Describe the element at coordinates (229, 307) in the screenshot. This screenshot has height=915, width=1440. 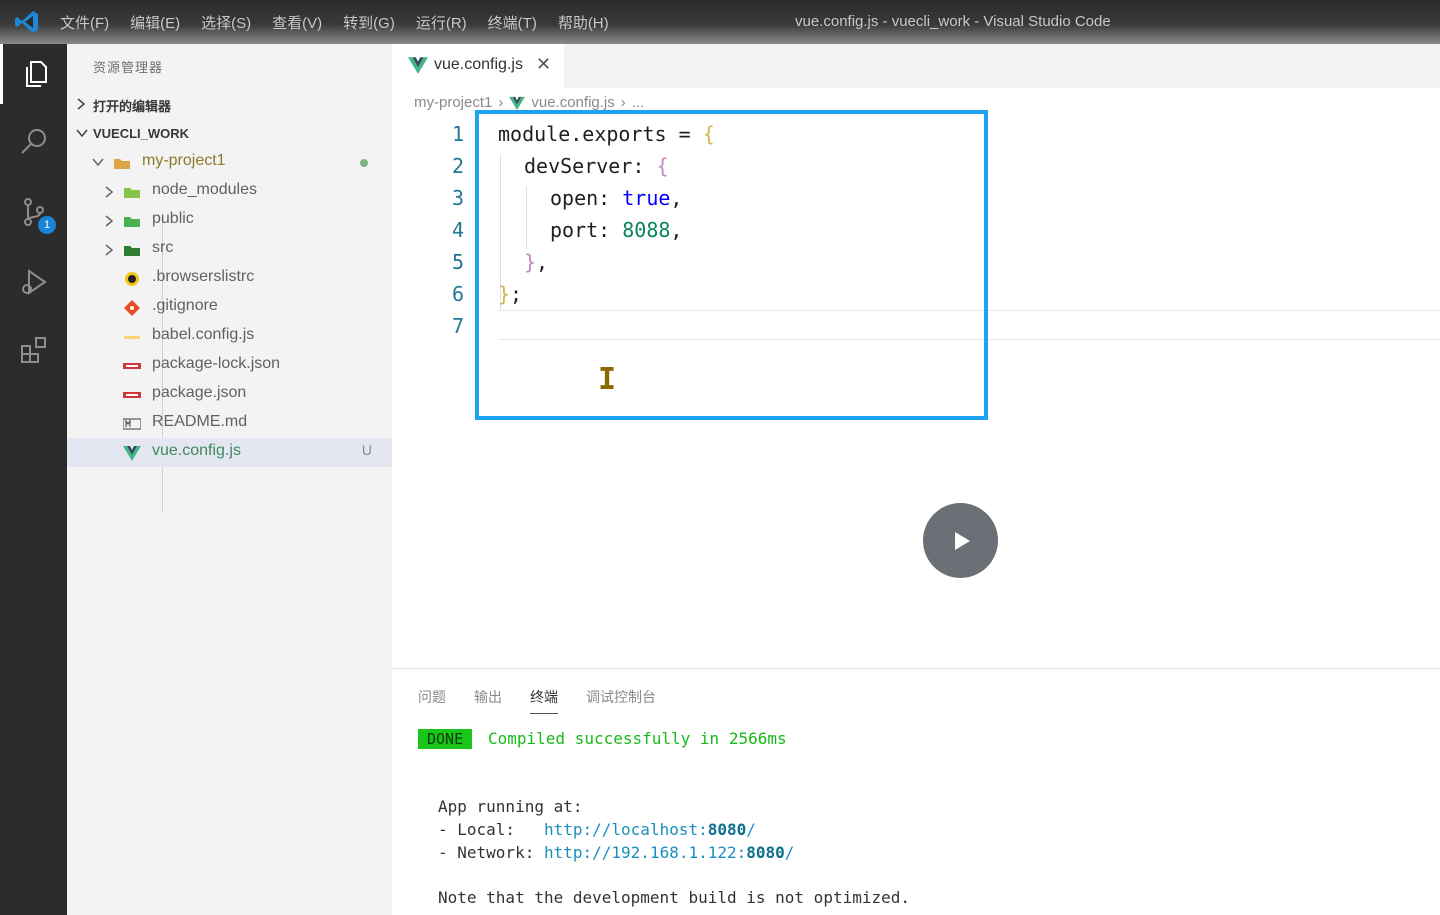
I see `tree-item-gitignore: .gitignore` at that location.